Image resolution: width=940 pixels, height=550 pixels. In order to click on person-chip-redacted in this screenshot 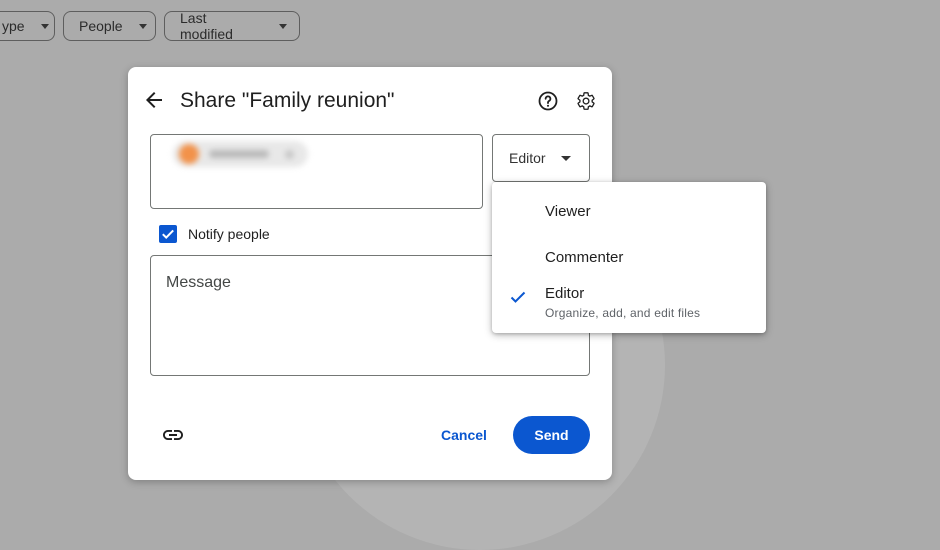, I will do `click(240, 154)`.